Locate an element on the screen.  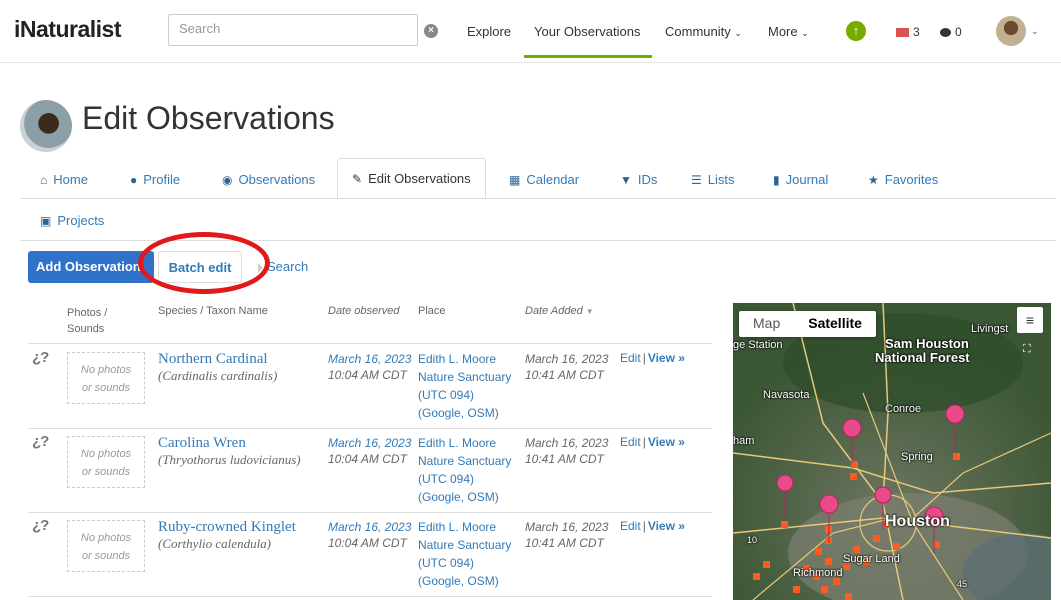
species-name: Northern Cardinal (Cardinalis cardinalis) is located at coordinates (217, 367).